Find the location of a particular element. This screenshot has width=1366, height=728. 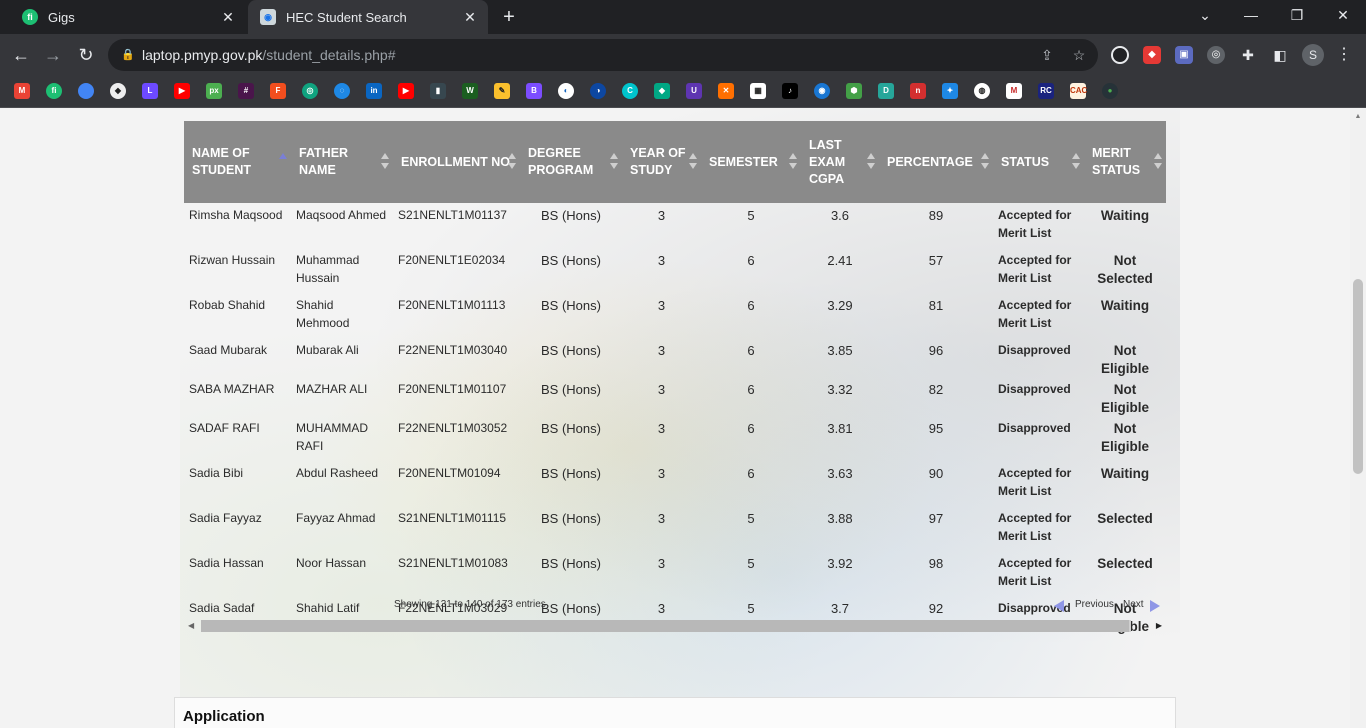

new-tab-button: + is located at coordinates (509, 17).